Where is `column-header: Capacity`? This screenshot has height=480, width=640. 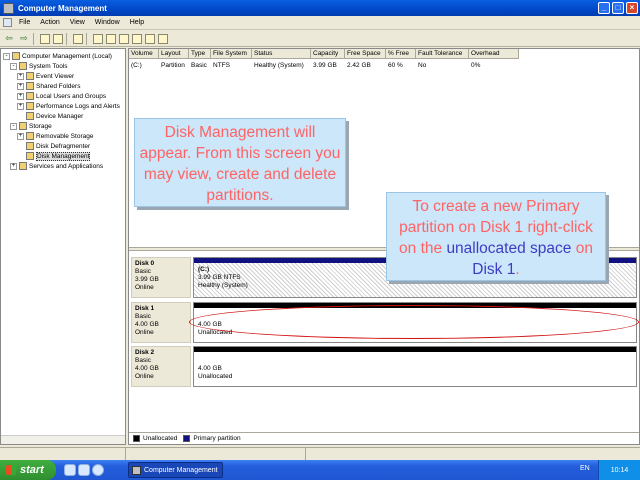 column-header: Capacity is located at coordinates (328, 54).